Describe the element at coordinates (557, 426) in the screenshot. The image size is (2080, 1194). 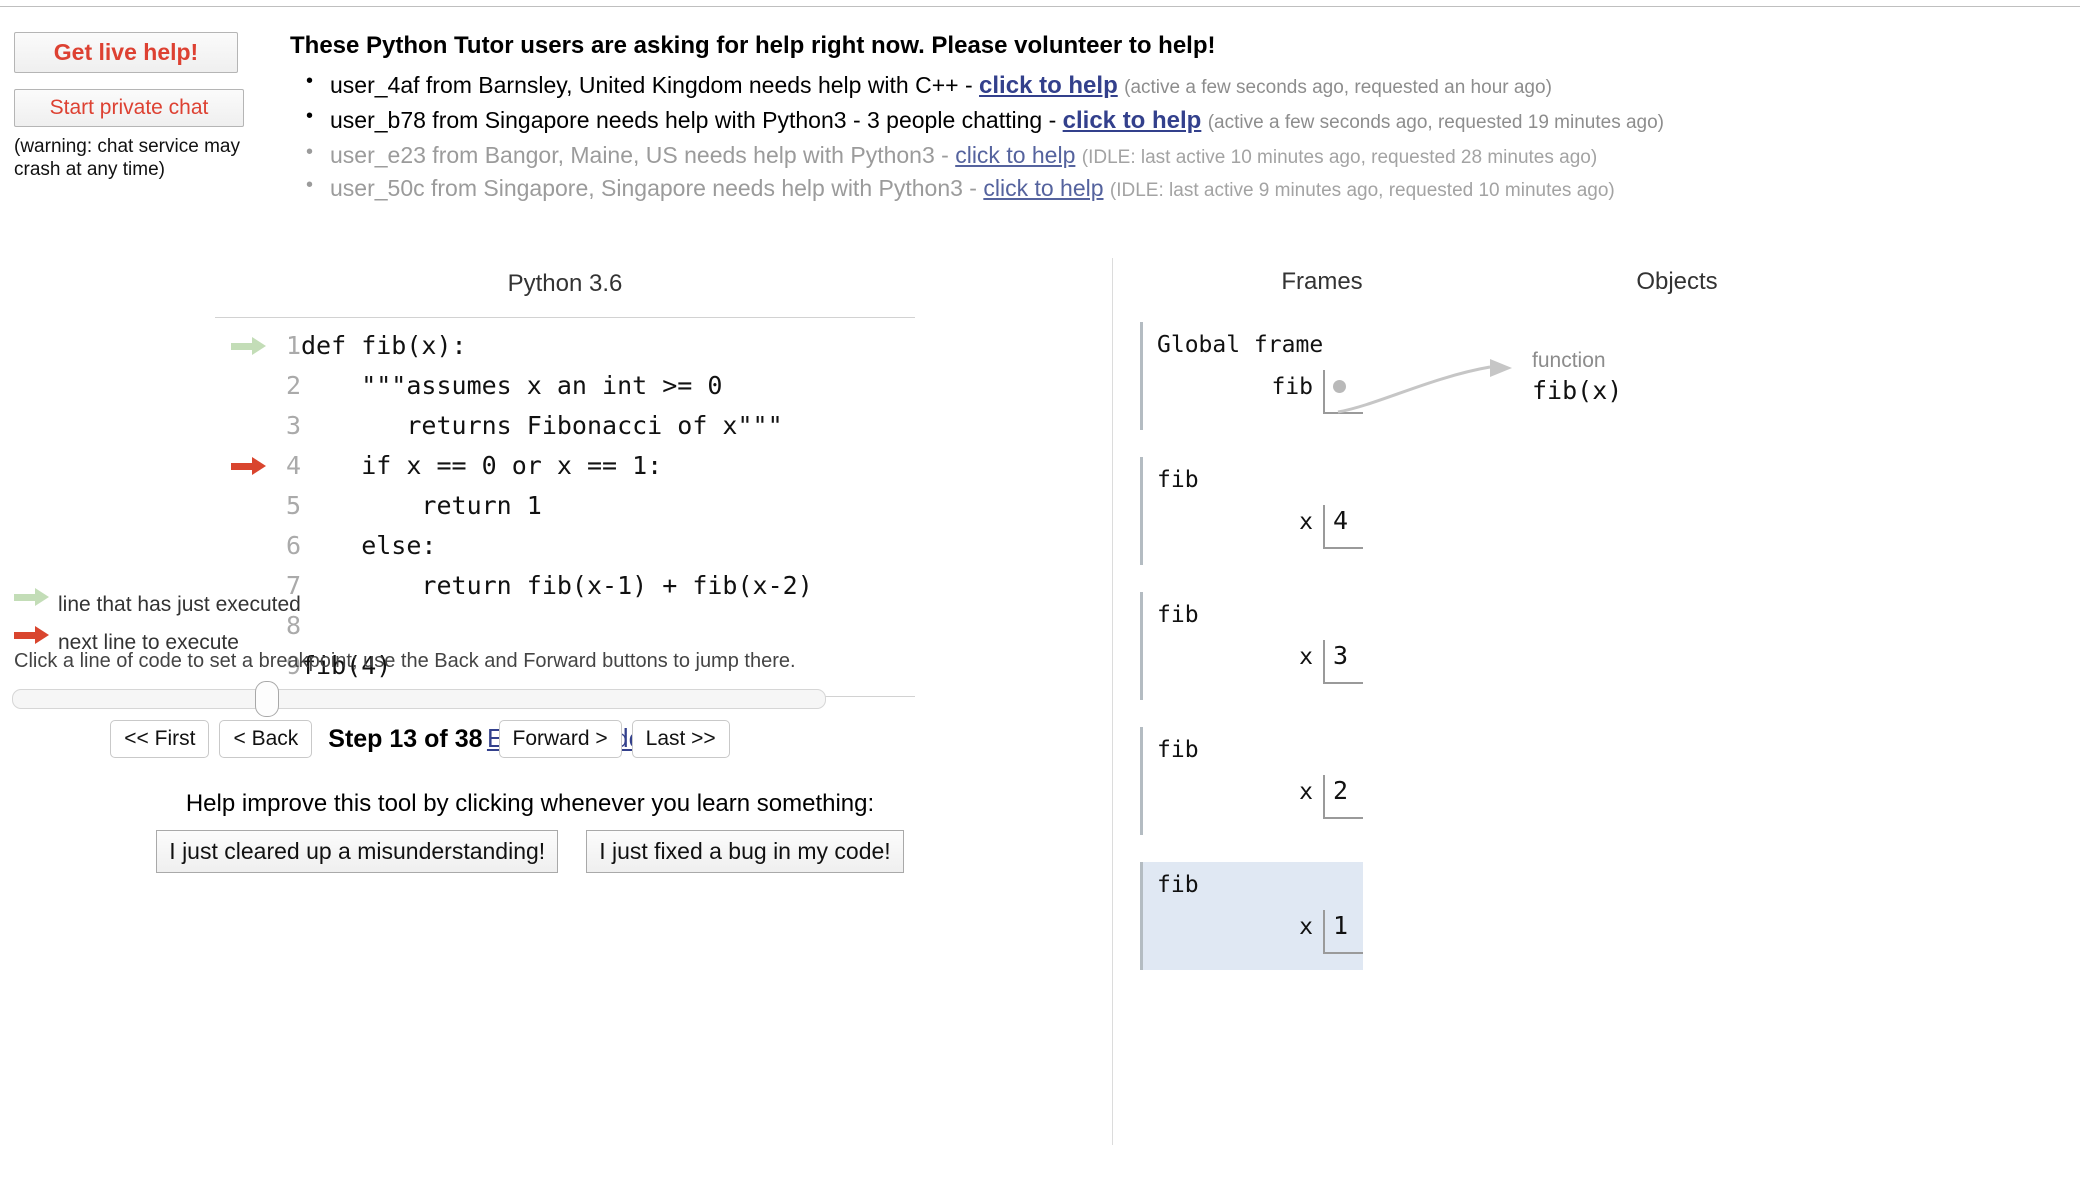
I see `code-line-text: returns Fibonacci of x"""` at that location.